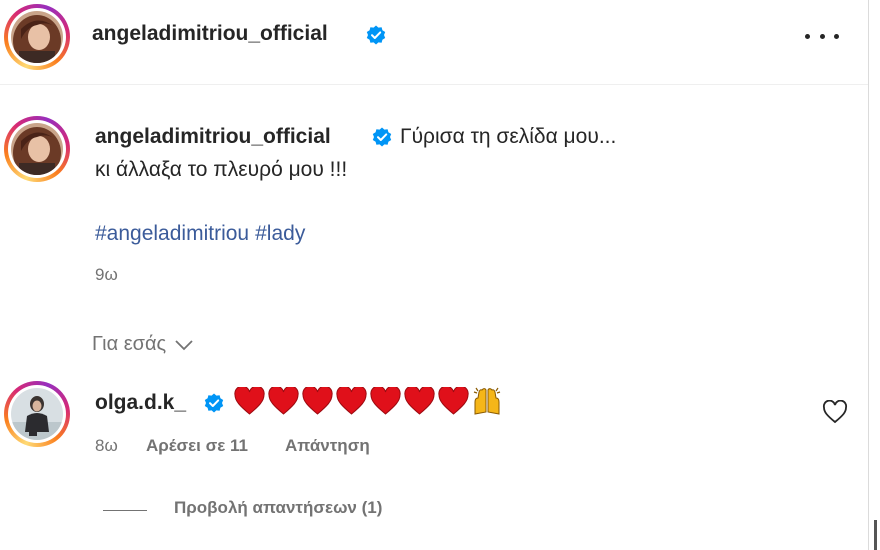 This screenshot has height=550, width=880. What do you see at coordinates (327, 446) in the screenshot?
I see `reply-button: Απάντηση` at bounding box center [327, 446].